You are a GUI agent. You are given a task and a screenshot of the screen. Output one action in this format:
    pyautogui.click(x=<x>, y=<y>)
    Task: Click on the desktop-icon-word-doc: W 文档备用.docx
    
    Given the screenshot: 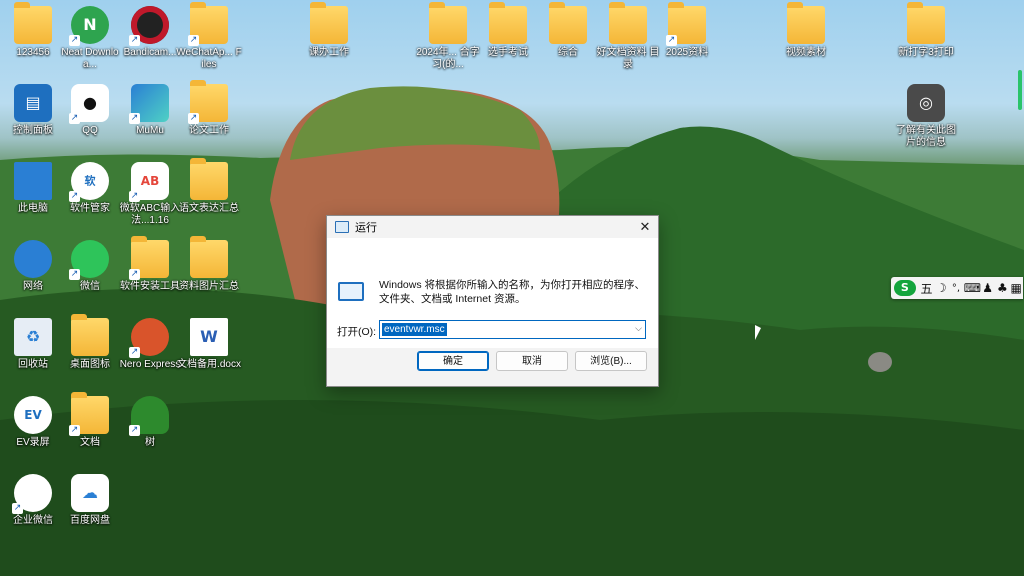 What is the action you would take?
    pyautogui.click(x=209, y=344)
    